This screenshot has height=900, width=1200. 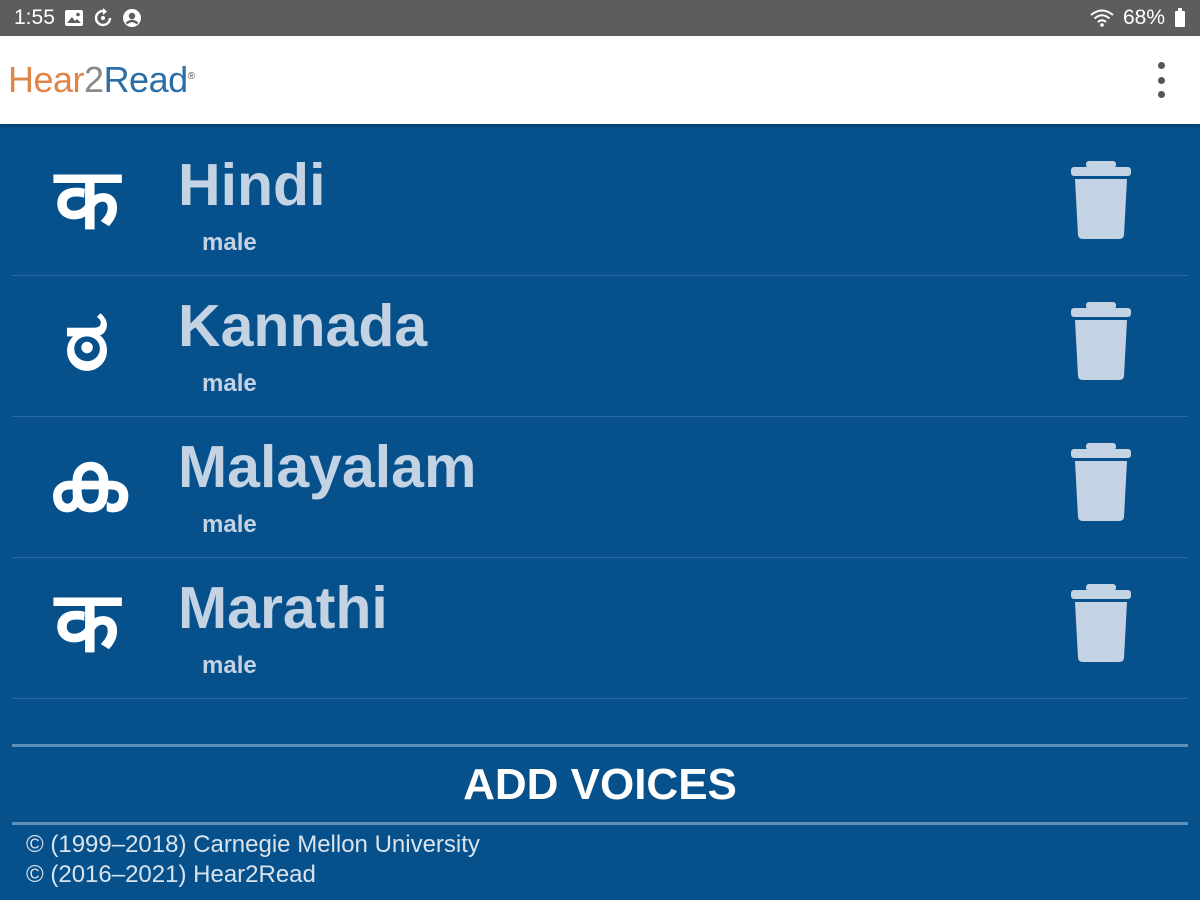 I want to click on app-bar: Hear2Read®, so click(x=600, y=80).